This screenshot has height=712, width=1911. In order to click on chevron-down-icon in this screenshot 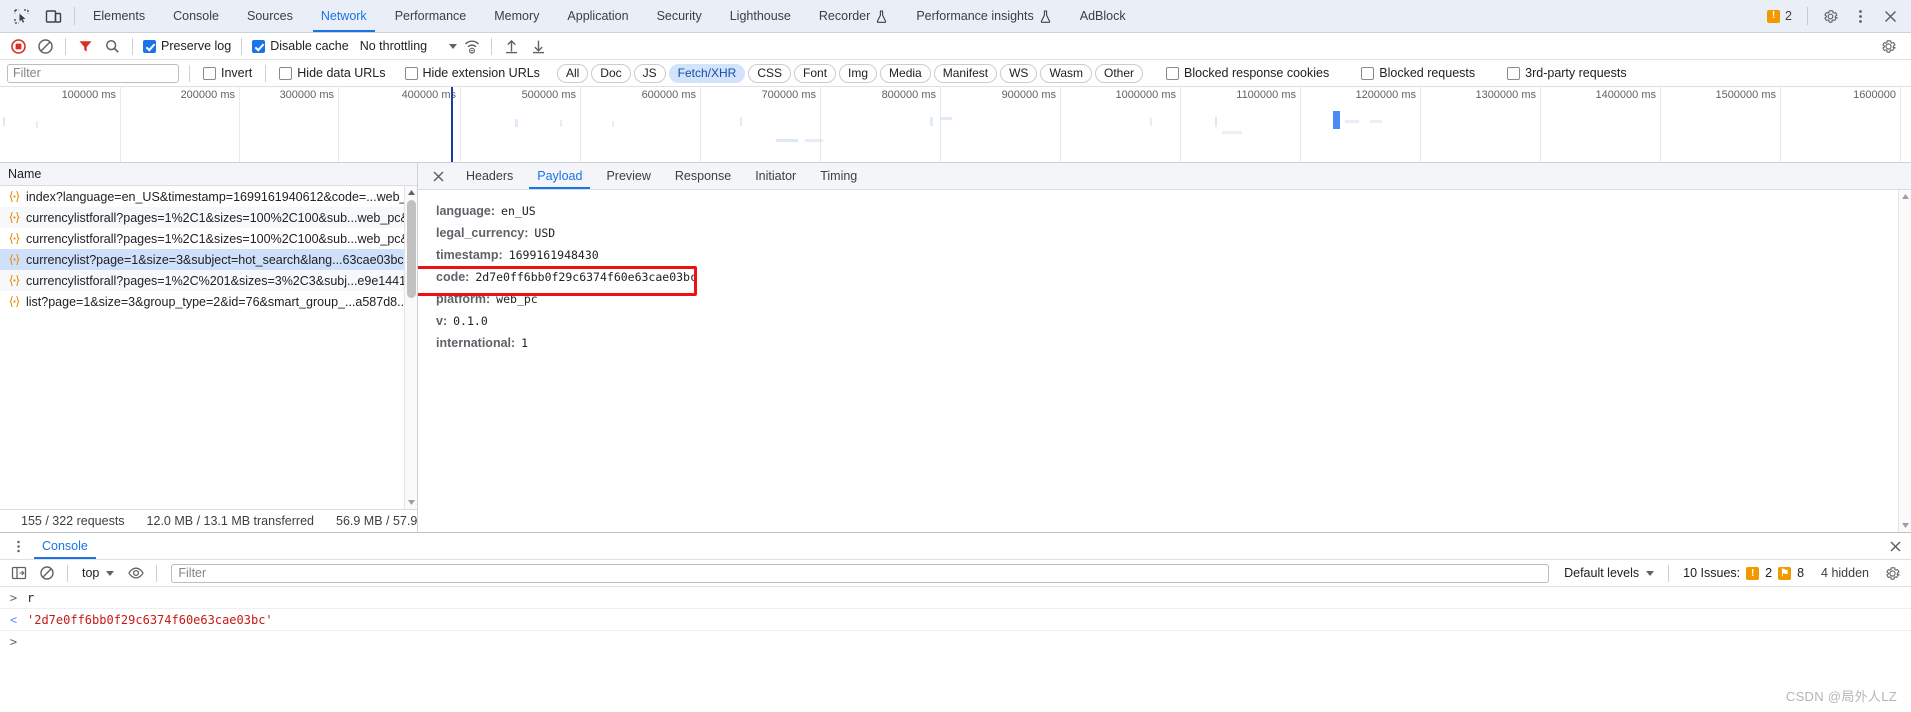, I will do `click(1650, 573)`.